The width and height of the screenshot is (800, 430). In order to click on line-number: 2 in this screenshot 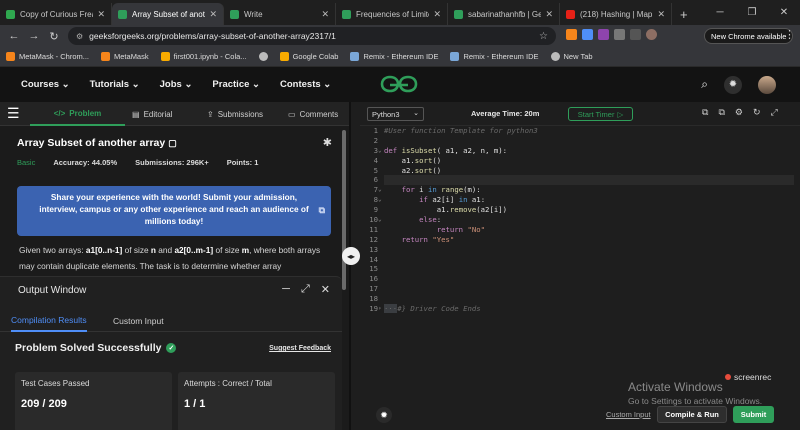, I will do `click(375, 140)`.